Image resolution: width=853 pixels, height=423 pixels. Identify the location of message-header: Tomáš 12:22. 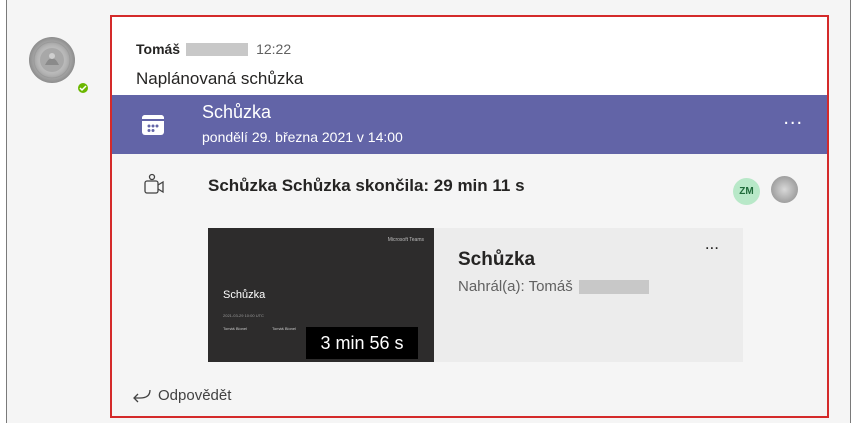
(213, 49).